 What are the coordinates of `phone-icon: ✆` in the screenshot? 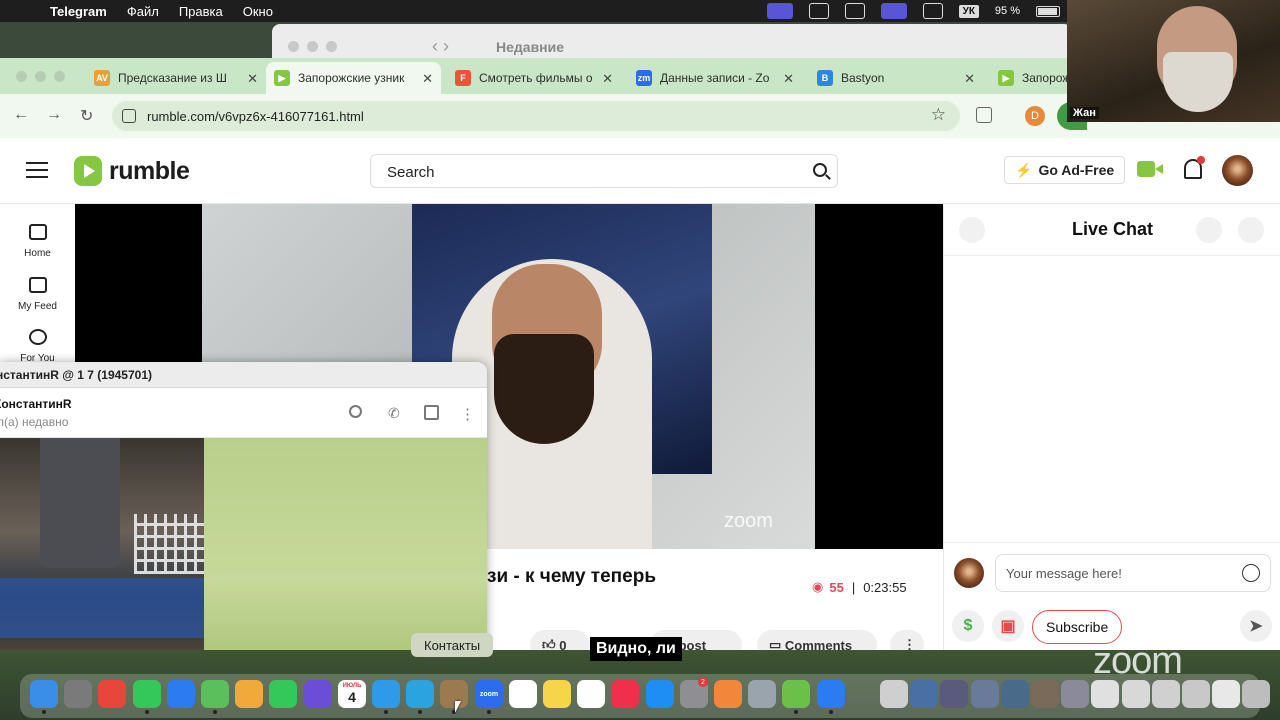 It's located at (395, 413).